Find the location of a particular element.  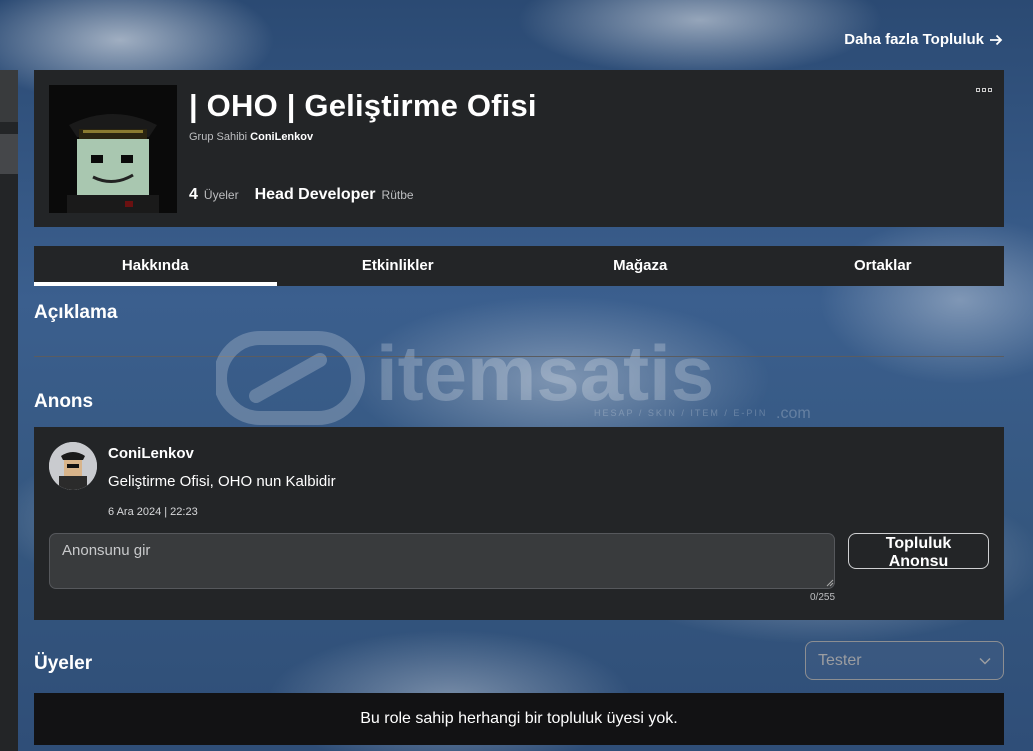

role-select-value: Tester is located at coordinates (840, 660).